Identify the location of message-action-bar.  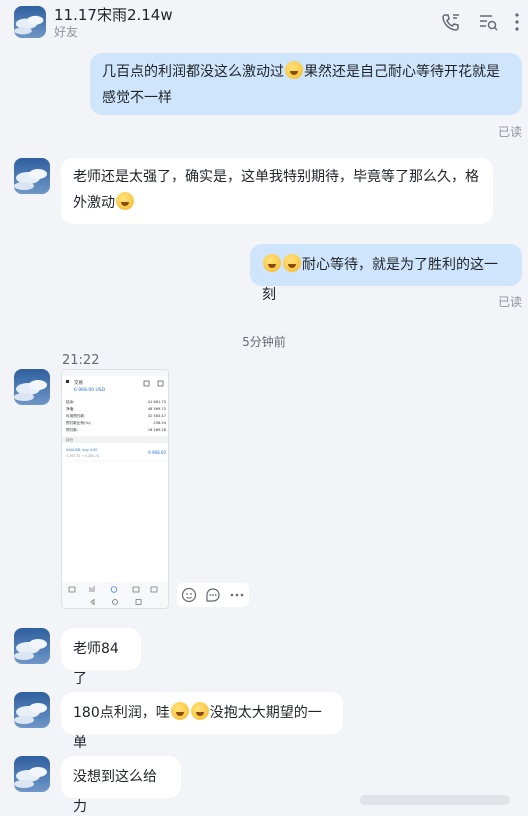
(213, 595).